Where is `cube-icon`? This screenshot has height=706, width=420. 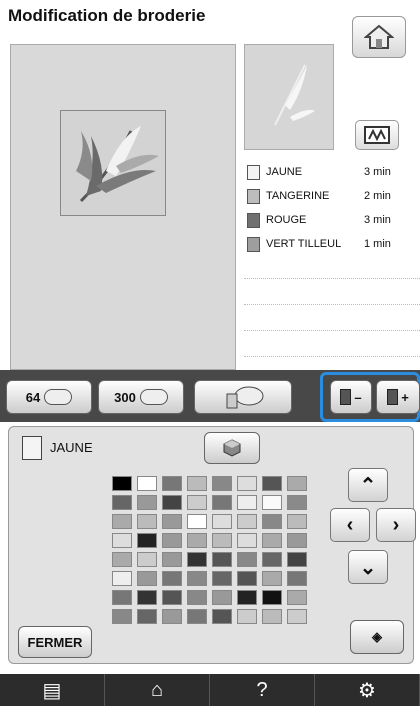 cube-icon is located at coordinates (232, 448).